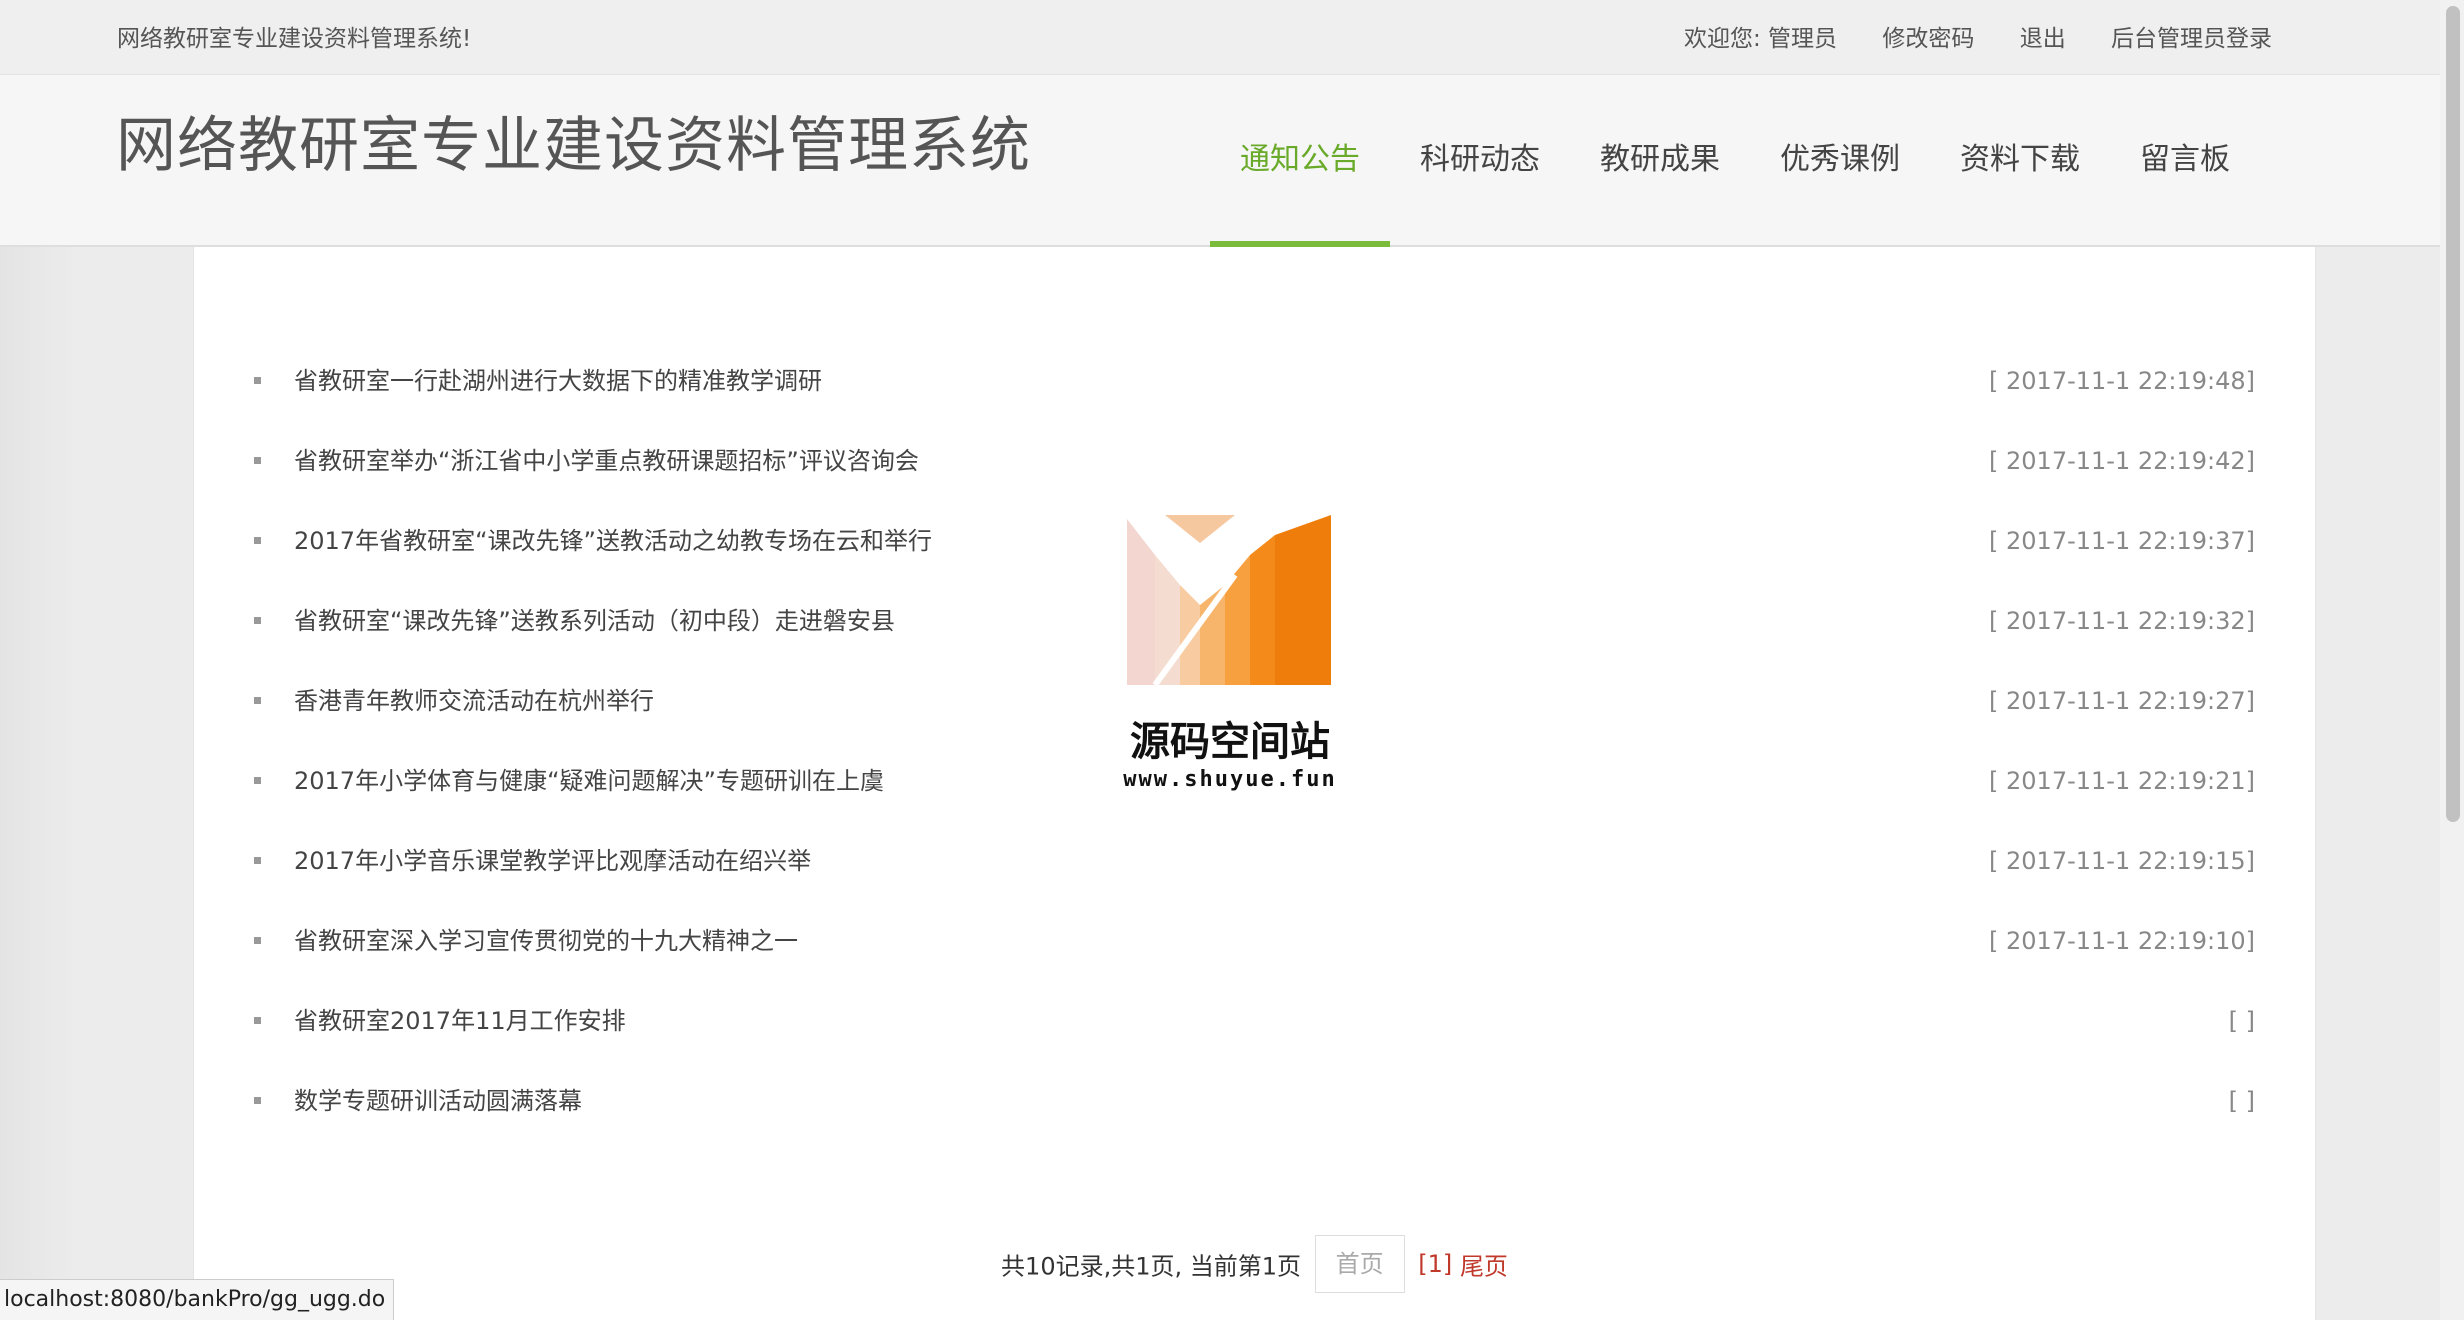  Describe the element at coordinates (2122, 541) in the screenshot. I see `notice-date: [ 2017-11-1 22:19:37]` at that location.